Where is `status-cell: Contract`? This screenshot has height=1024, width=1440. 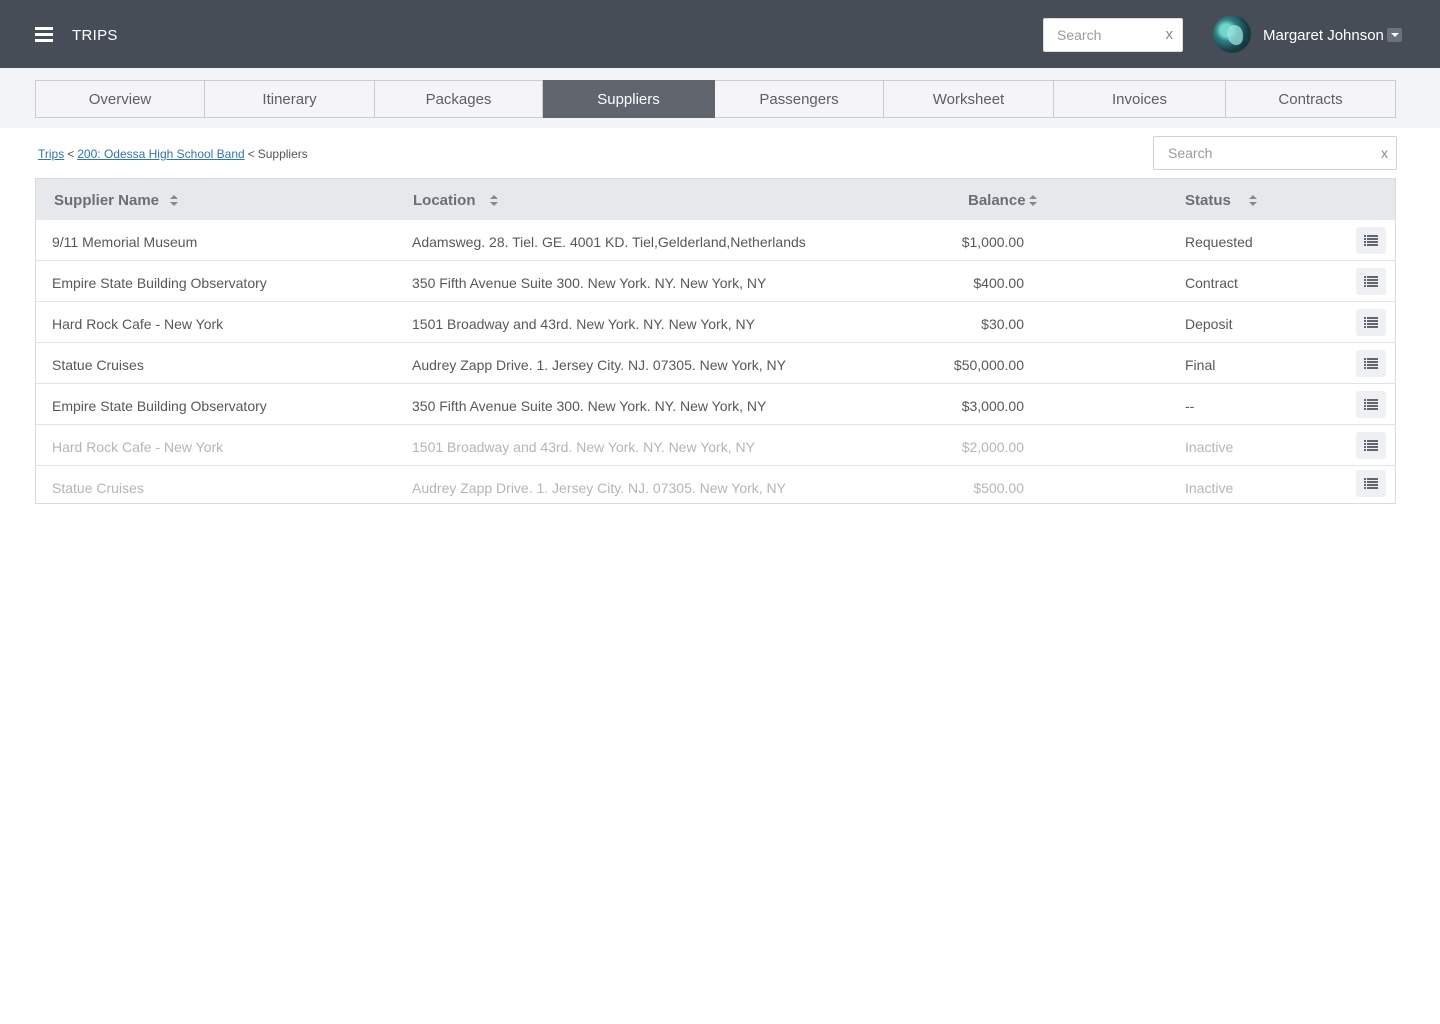
status-cell: Contract is located at coordinates (1211, 283).